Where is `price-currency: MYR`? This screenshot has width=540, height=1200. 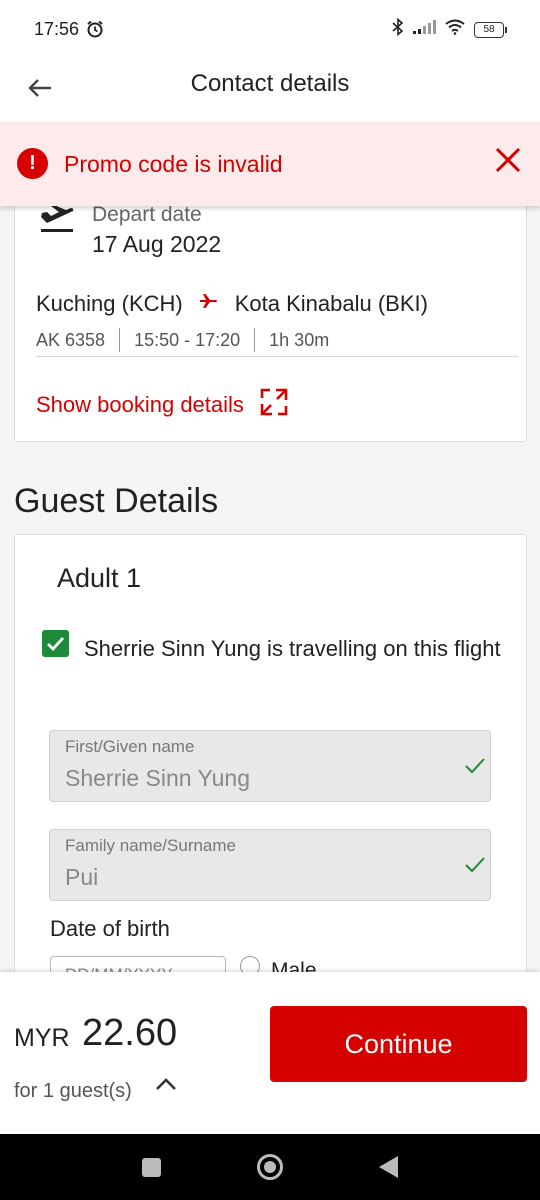 price-currency: MYR is located at coordinates (42, 1038).